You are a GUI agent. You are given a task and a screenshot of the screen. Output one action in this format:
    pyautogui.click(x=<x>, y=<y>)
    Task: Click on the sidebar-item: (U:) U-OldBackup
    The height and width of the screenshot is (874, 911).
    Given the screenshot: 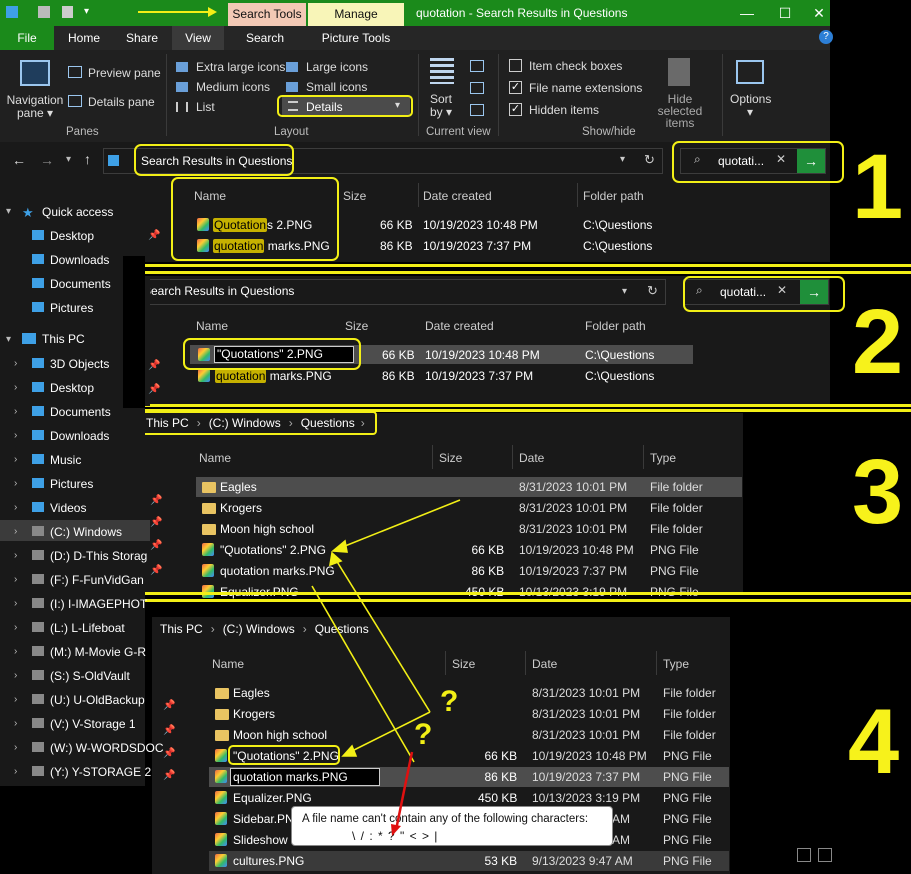 What is the action you would take?
    pyautogui.click(x=97, y=700)
    